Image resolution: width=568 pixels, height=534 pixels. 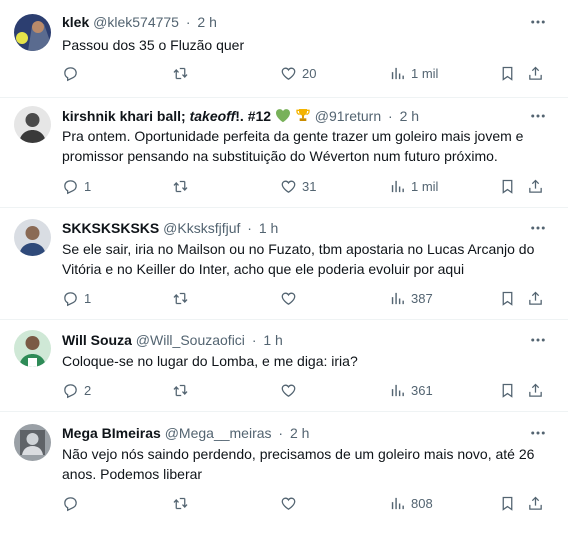 What do you see at coordinates (422, 503) in the screenshot?
I see `views-count: 808` at bounding box center [422, 503].